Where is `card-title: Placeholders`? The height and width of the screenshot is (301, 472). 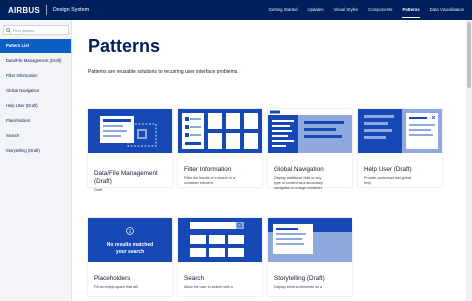
card-title: Placeholders is located at coordinates (112, 278).